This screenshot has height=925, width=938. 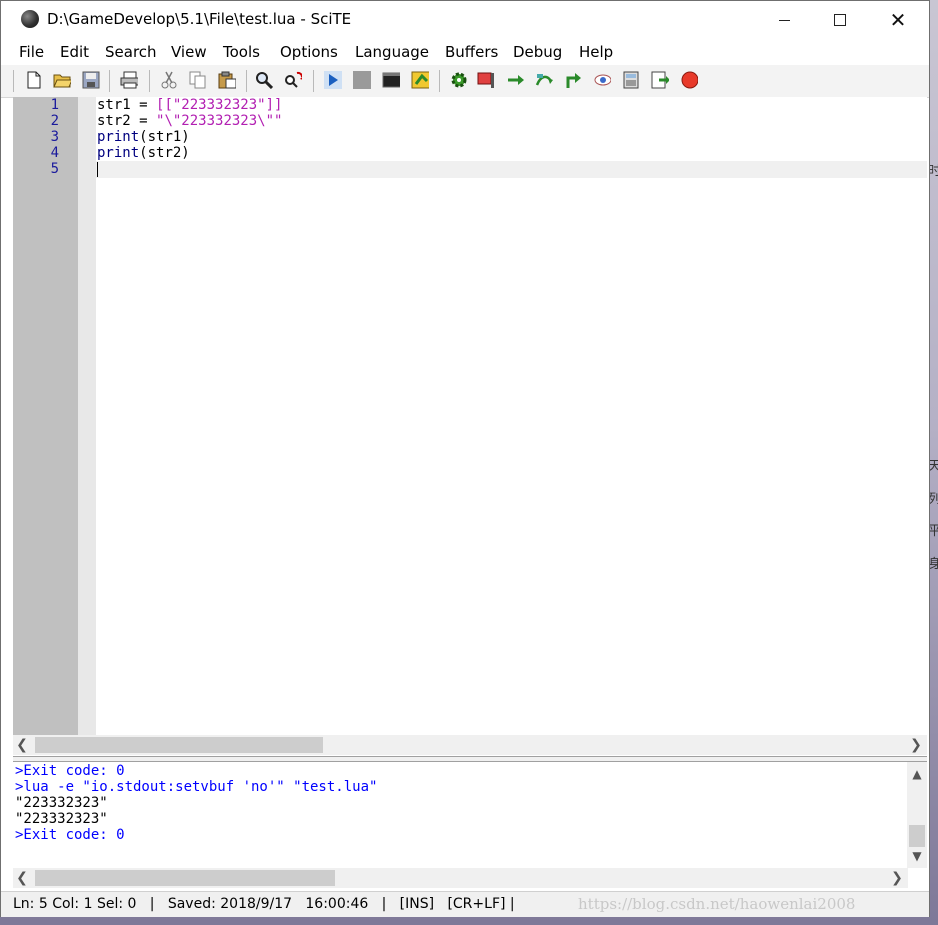 What do you see at coordinates (169, 80) in the screenshot?
I see `cut-icon` at bounding box center [169, 80].